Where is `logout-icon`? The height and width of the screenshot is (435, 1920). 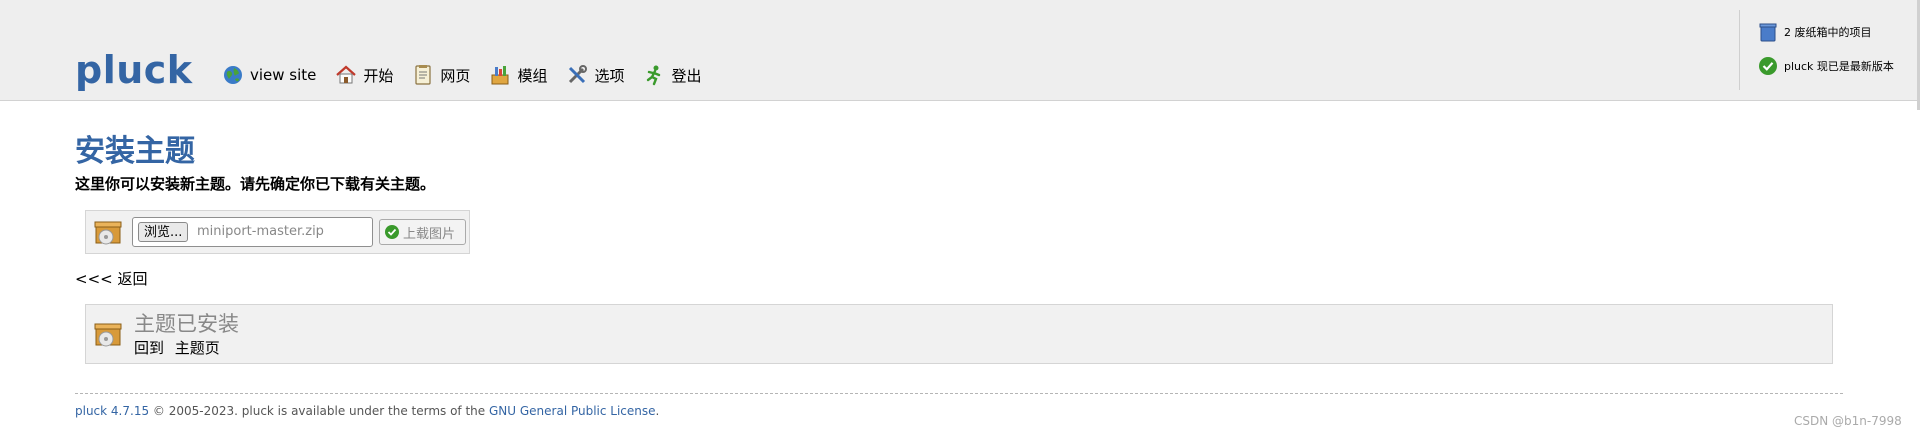
logout-icon is located at coordinates (654, 75).